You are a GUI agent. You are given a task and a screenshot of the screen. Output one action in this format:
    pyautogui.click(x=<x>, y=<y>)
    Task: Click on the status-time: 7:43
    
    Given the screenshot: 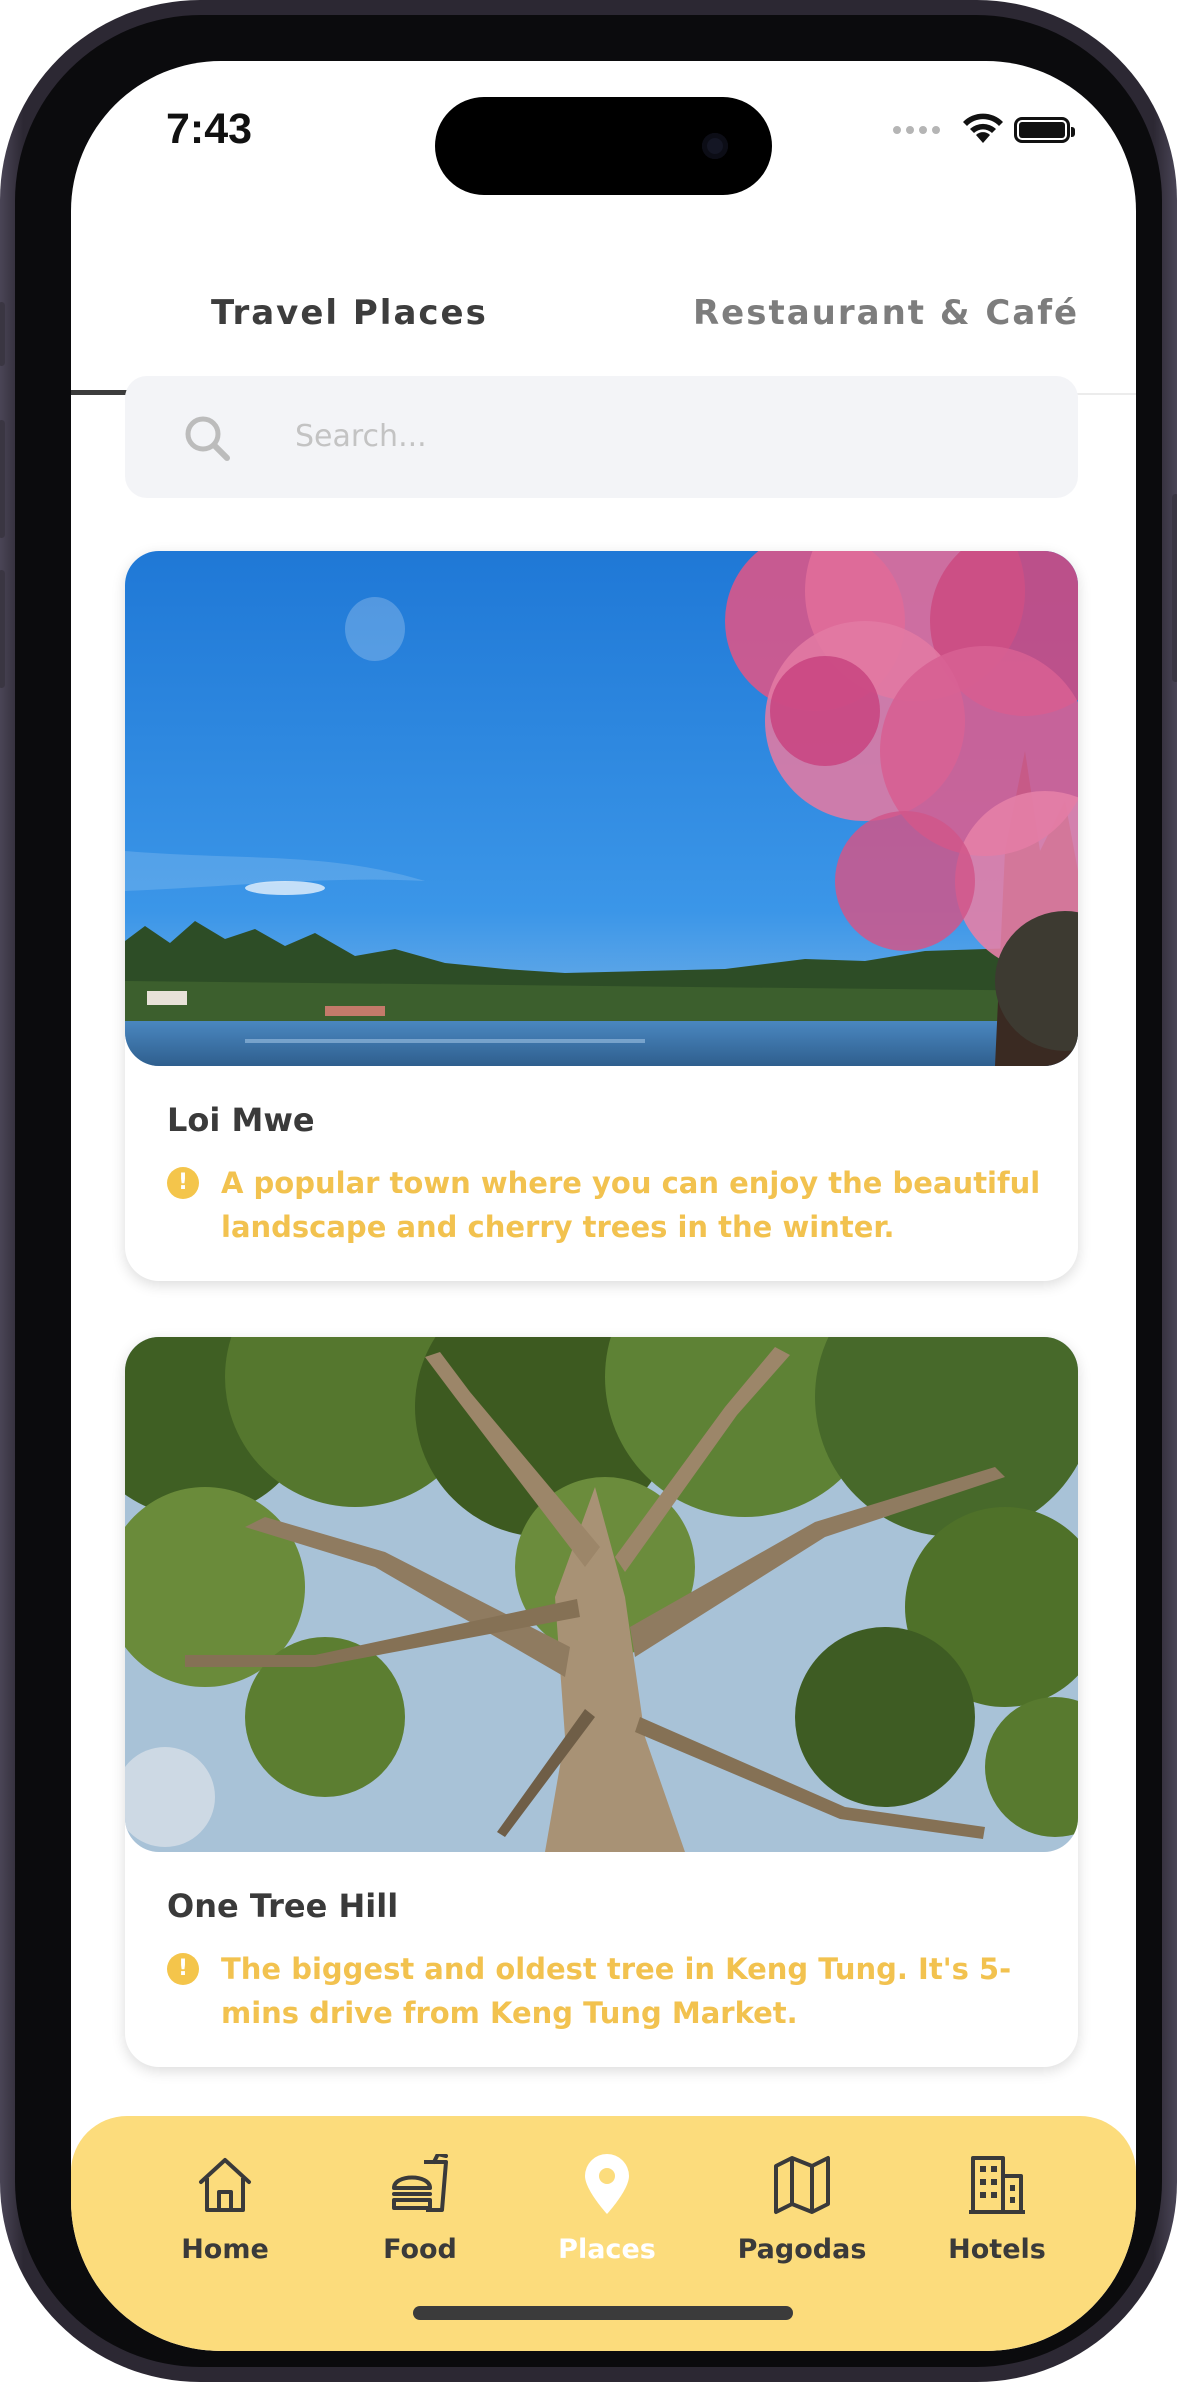 What is the action you would take?
    pyautogui.click(x=209, y=129)
    